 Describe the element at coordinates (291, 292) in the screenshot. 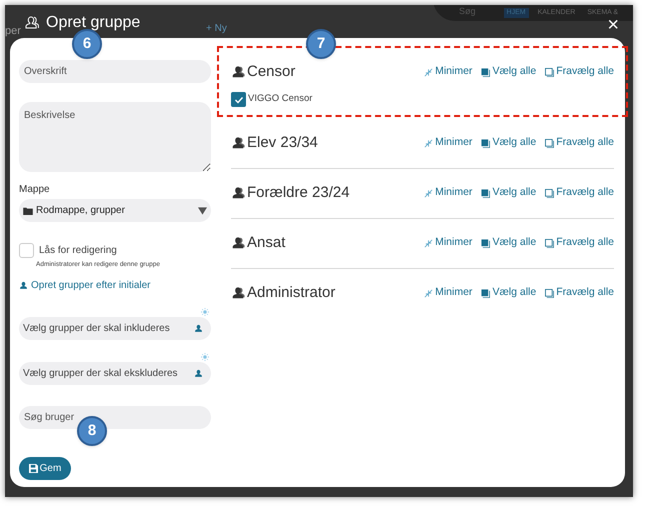

I see `group-name: Administrator` at that location.